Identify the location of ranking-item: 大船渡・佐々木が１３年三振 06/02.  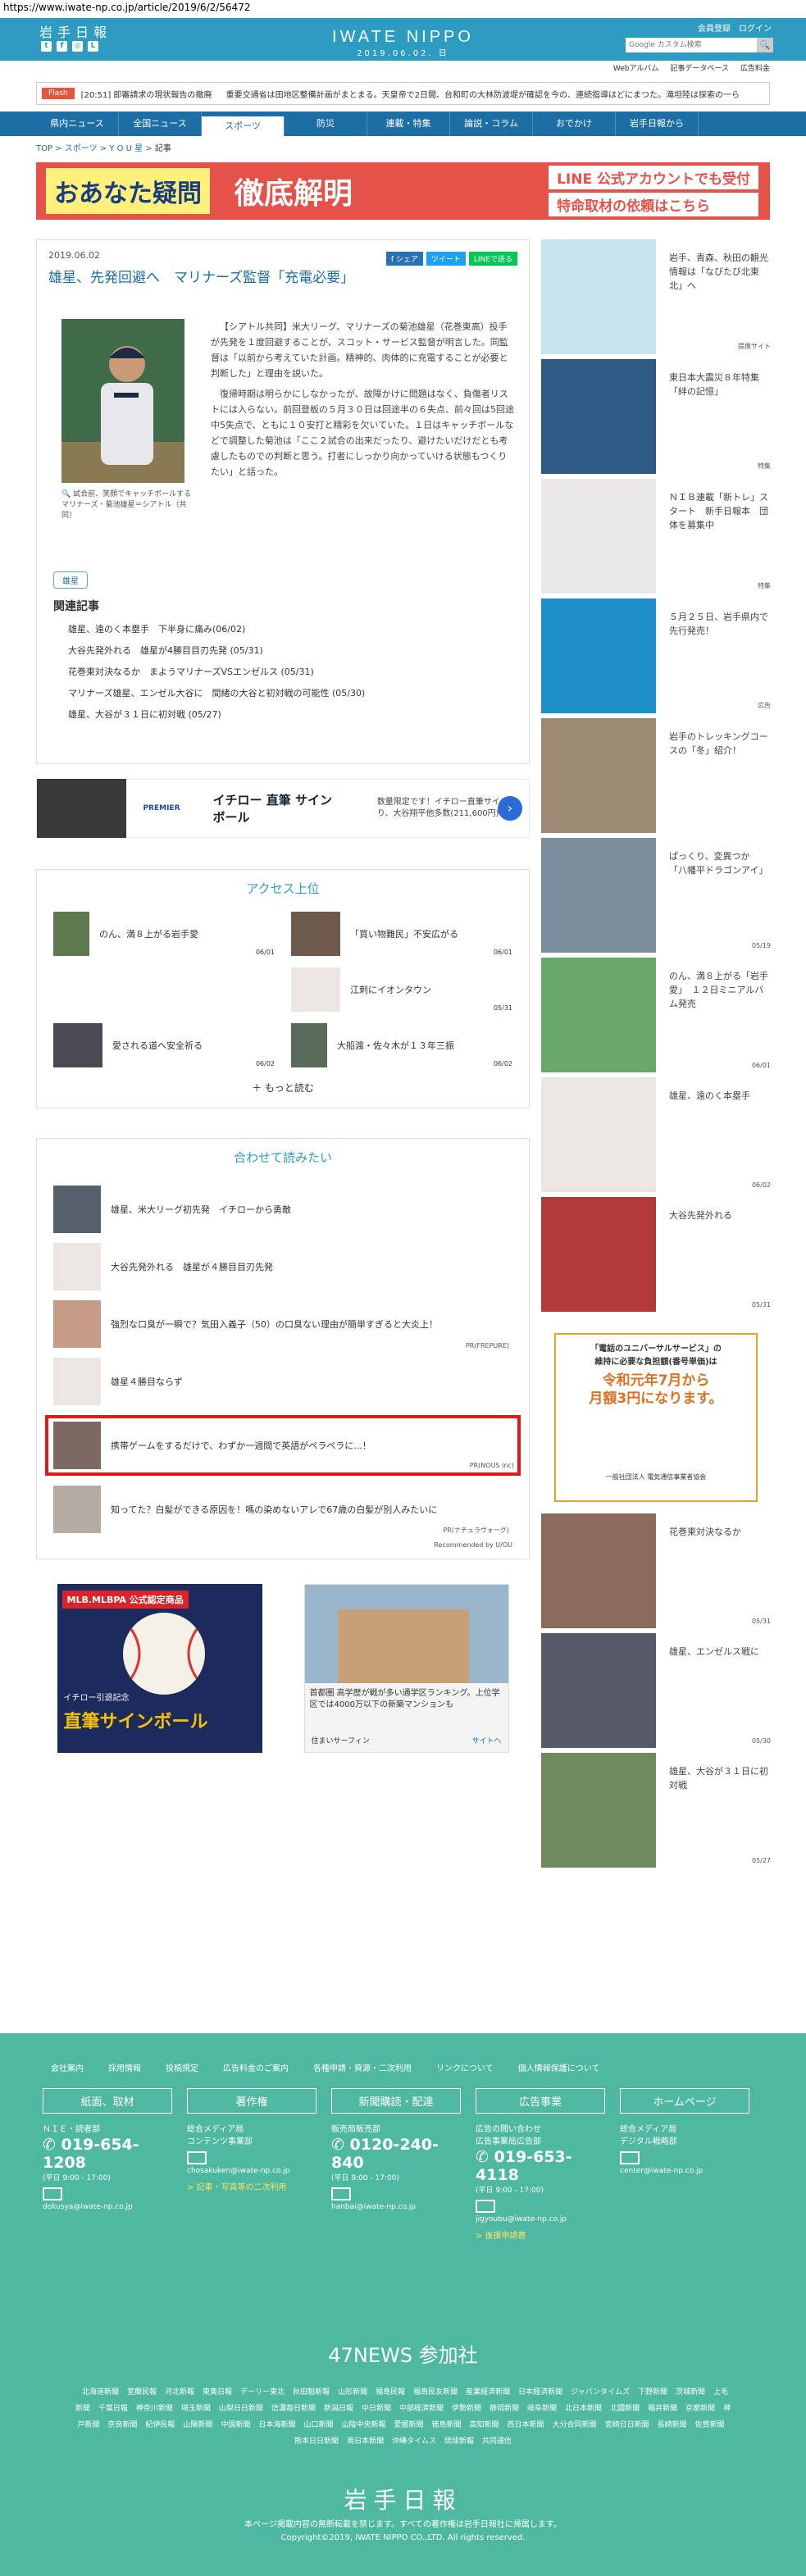
(401, 1045).